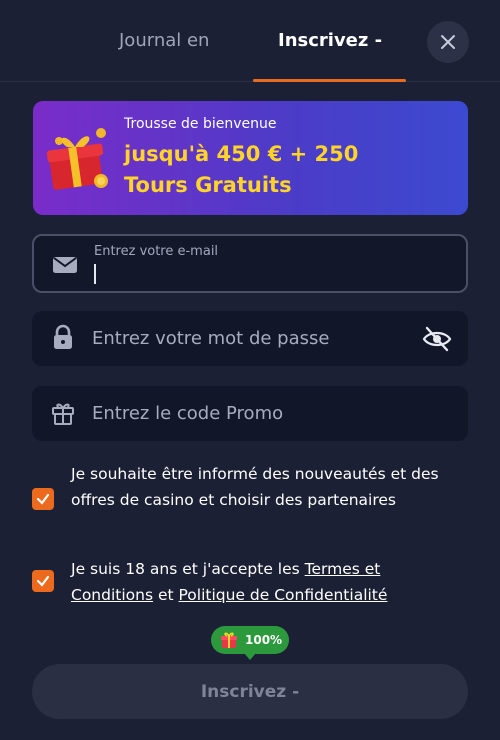 This screenshot has height=740, width=500. What do you see at coordinates (188, 569) in the screenshot?
I see `terms-prefix: Je suis 18 ans et j'accepte les` at bounding box center [188, 569].